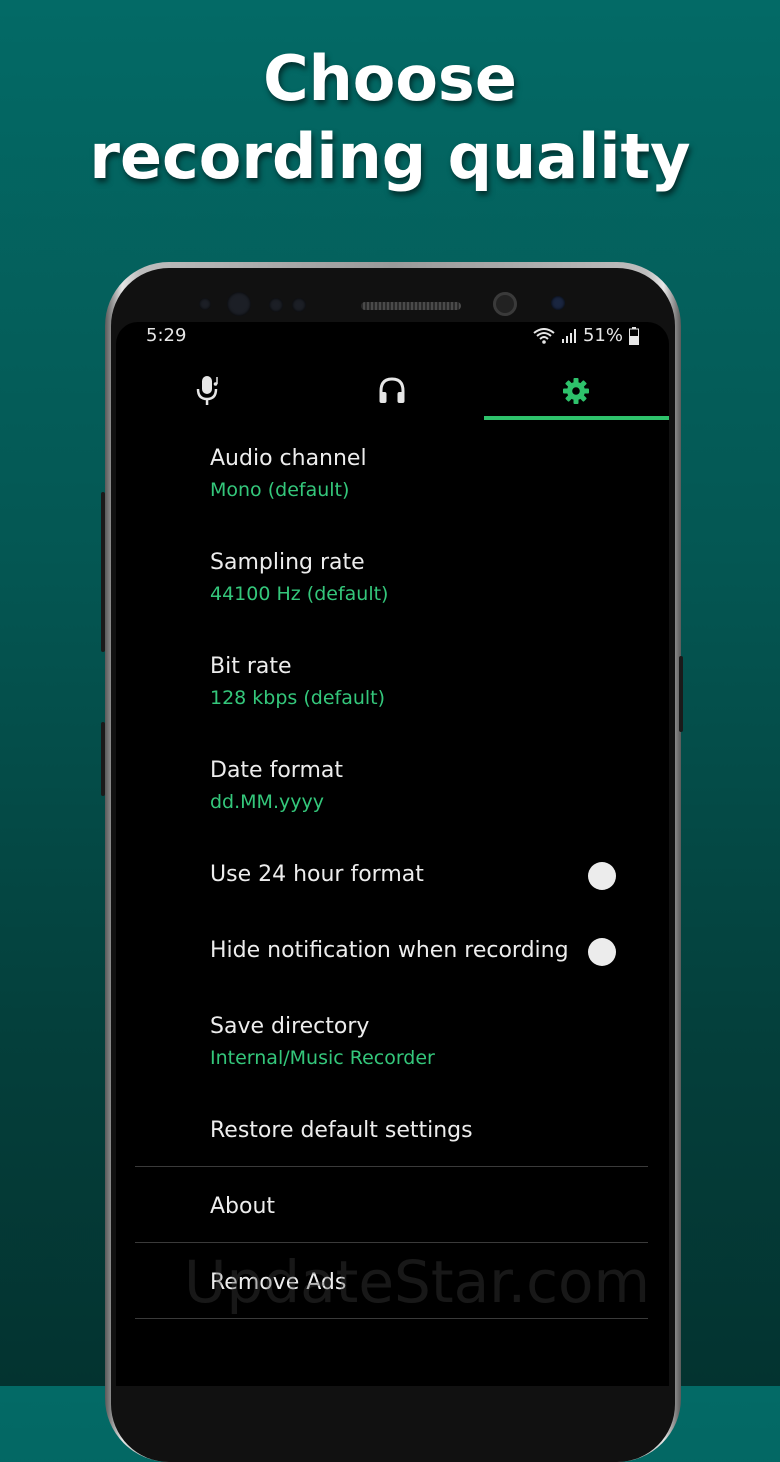 The height and width of the screenshot is (1462, 780). What do you see at coordinates (568, 335) in the screenshot?
I see `signal-icon` at bounding box center [568, 335].